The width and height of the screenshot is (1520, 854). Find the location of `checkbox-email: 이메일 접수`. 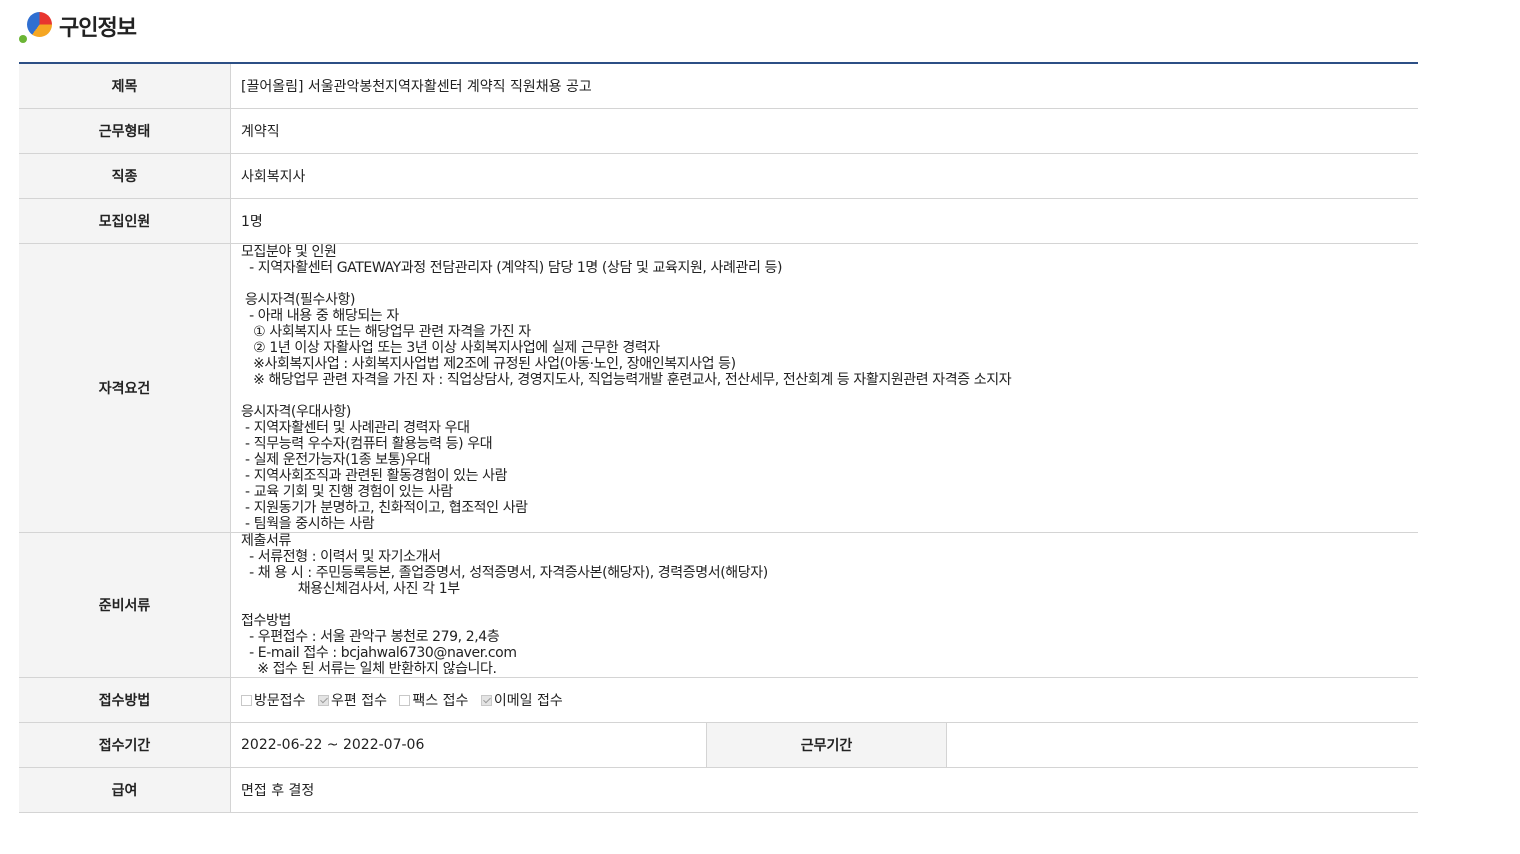

checkbox-email: 이메일 접수 is located at coordinates (521, 700).